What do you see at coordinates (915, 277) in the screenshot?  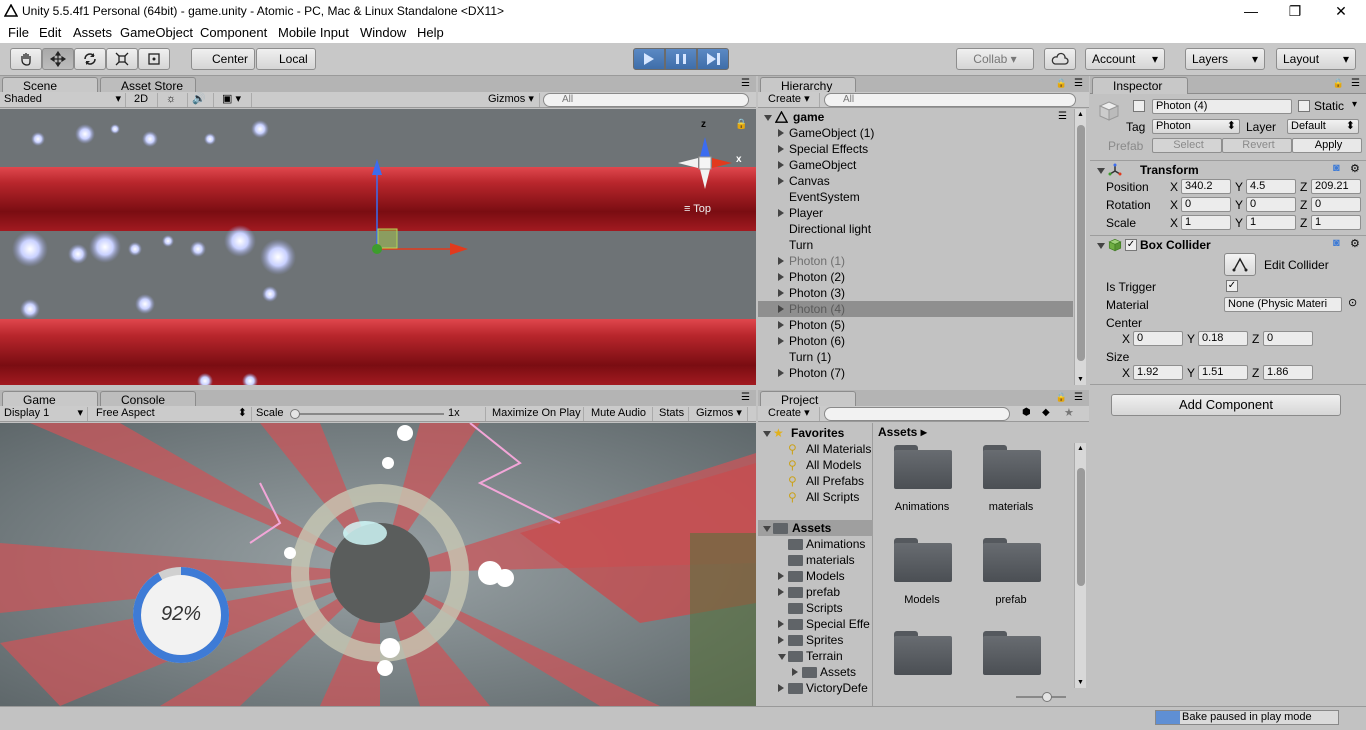 I see `hierarchy-item: Photon (2)` at bounding box center [915, 277].